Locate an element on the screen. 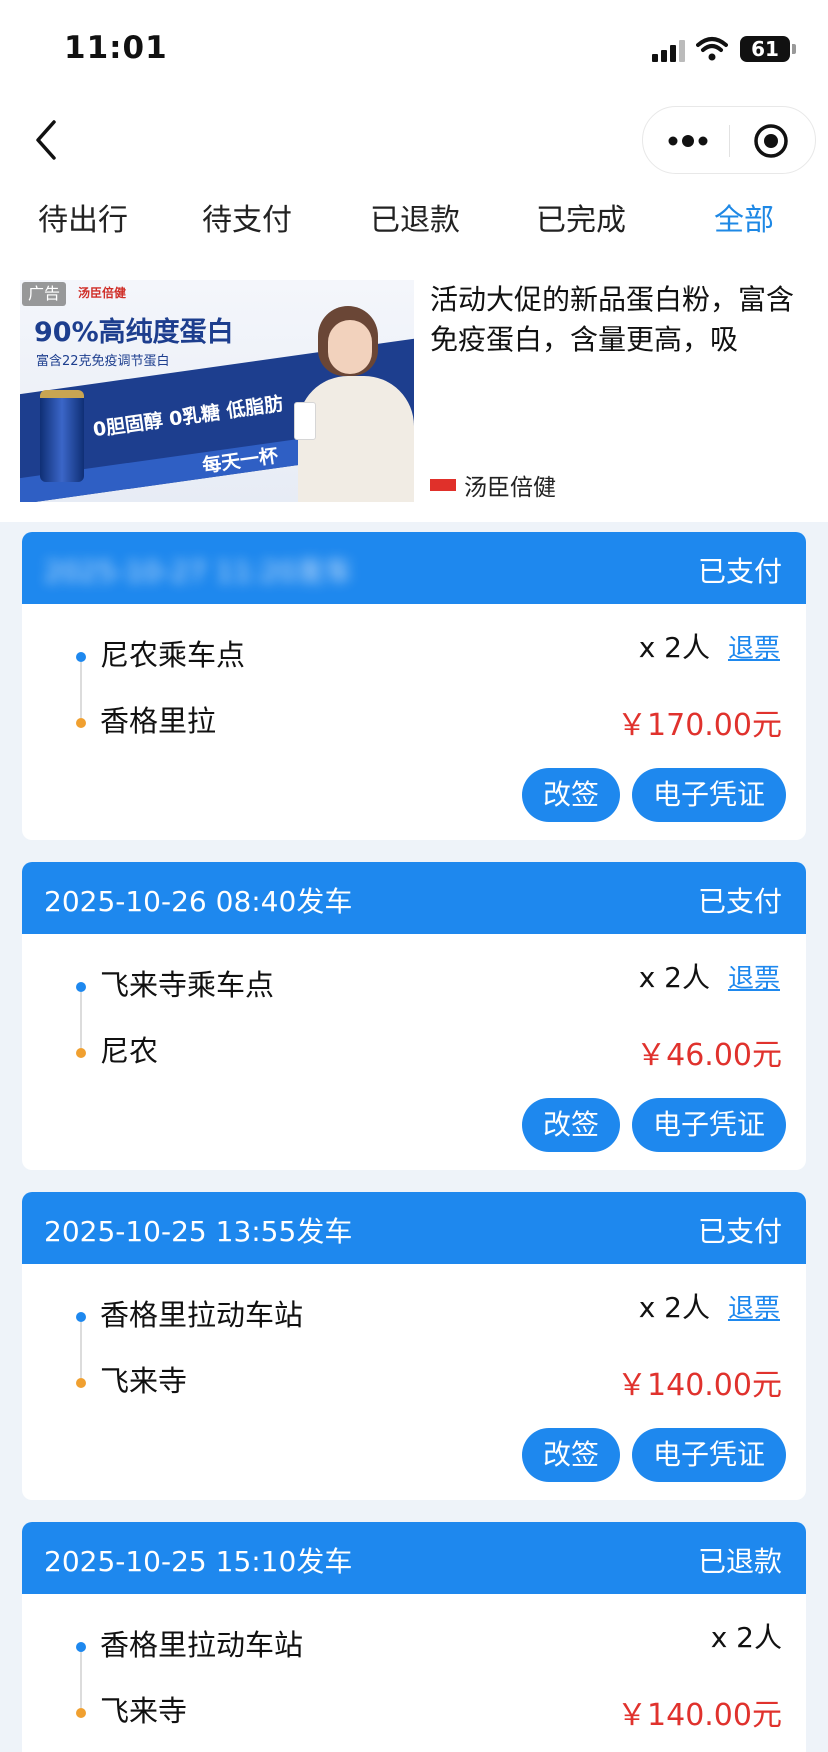 The image size is (828, 1752). order-price: ￥46.00元 is located at coordinates (709, 1055).